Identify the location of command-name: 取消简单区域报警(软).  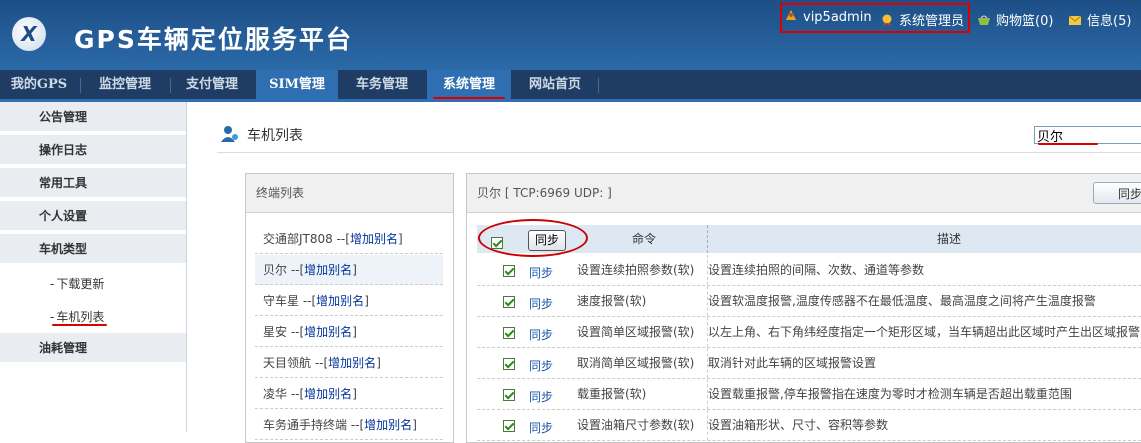
(636, 363).